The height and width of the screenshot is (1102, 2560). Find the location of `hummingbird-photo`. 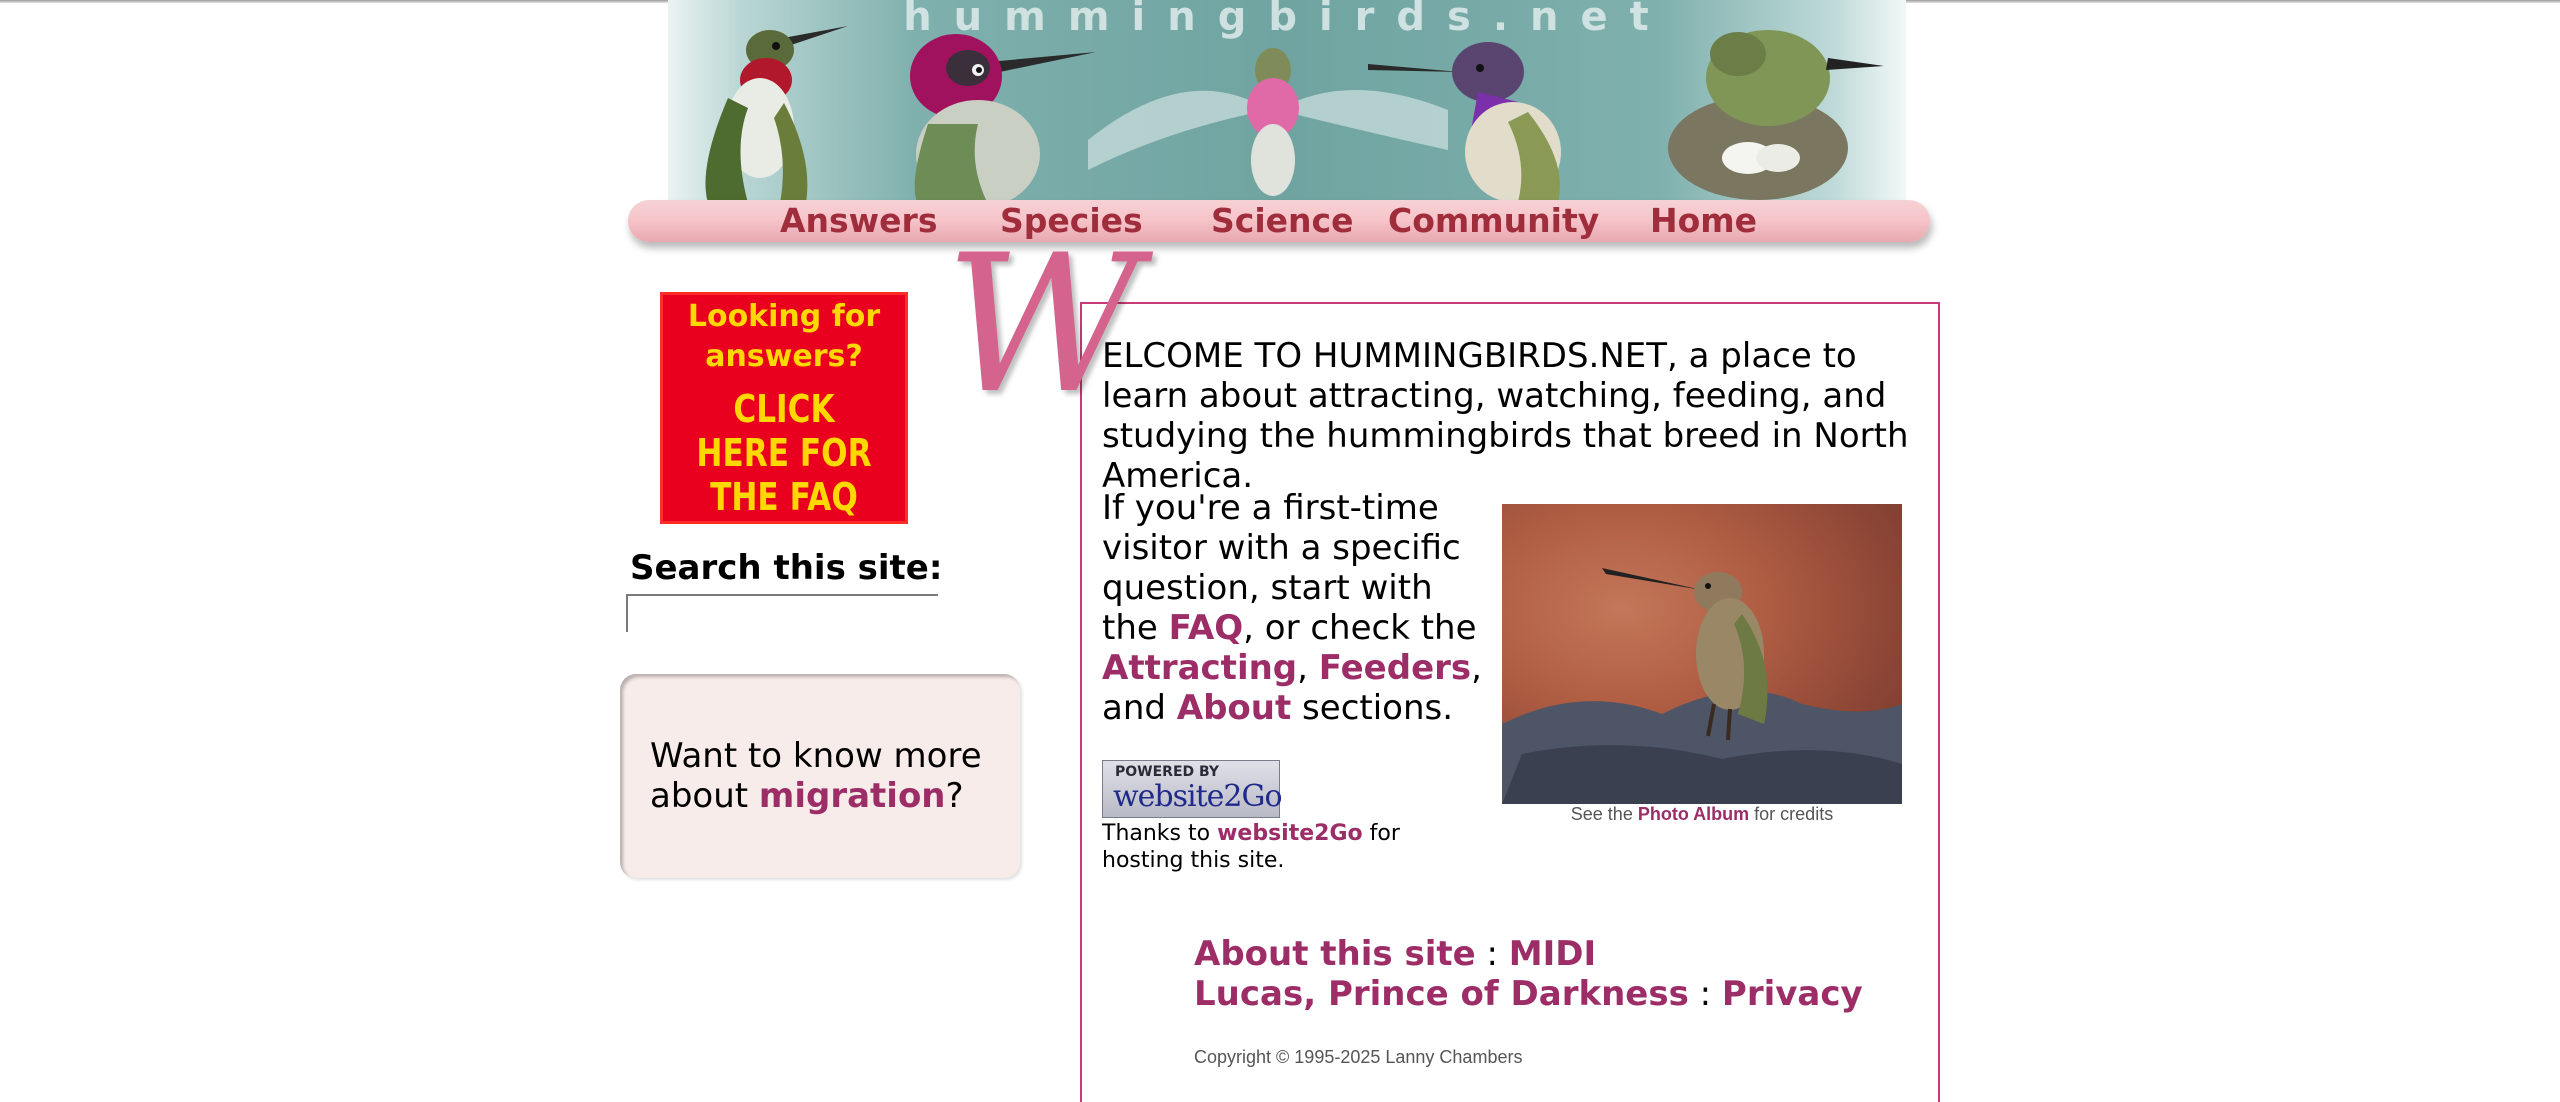

hummingbird-photo is located at coordinates (1702, 654).